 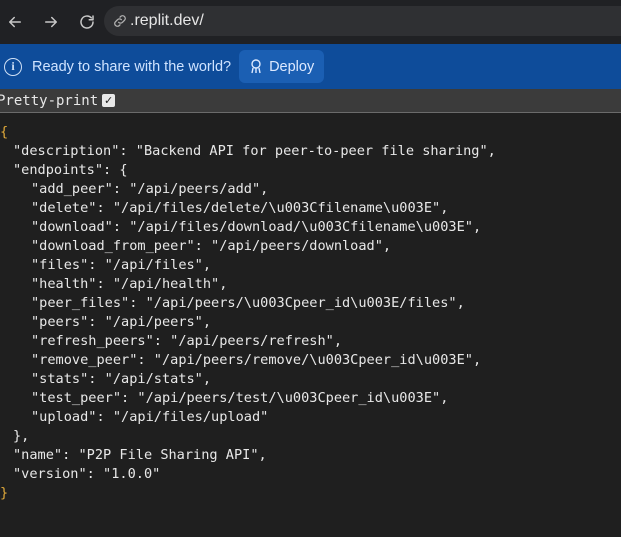 What do you see at coordinates (150, 189) in the screenshot?
I see `json-endpoint-line: "add_peer": "/api/peers/add",` at bounding box center [150, 189].